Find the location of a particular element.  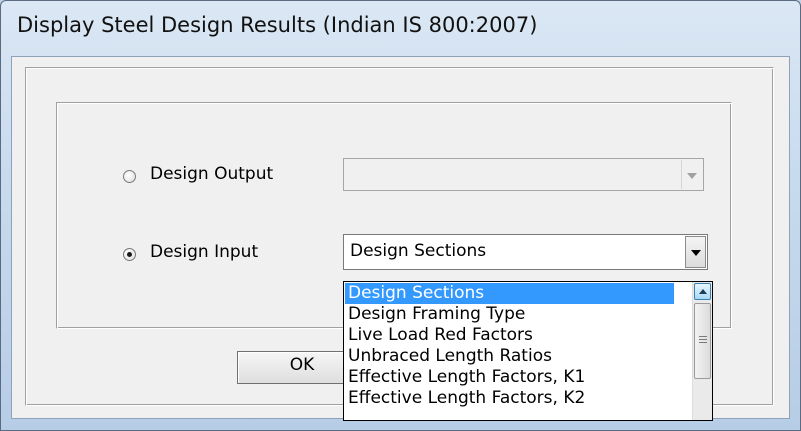

scroll-up-icon is located at coordinates (703, 291).